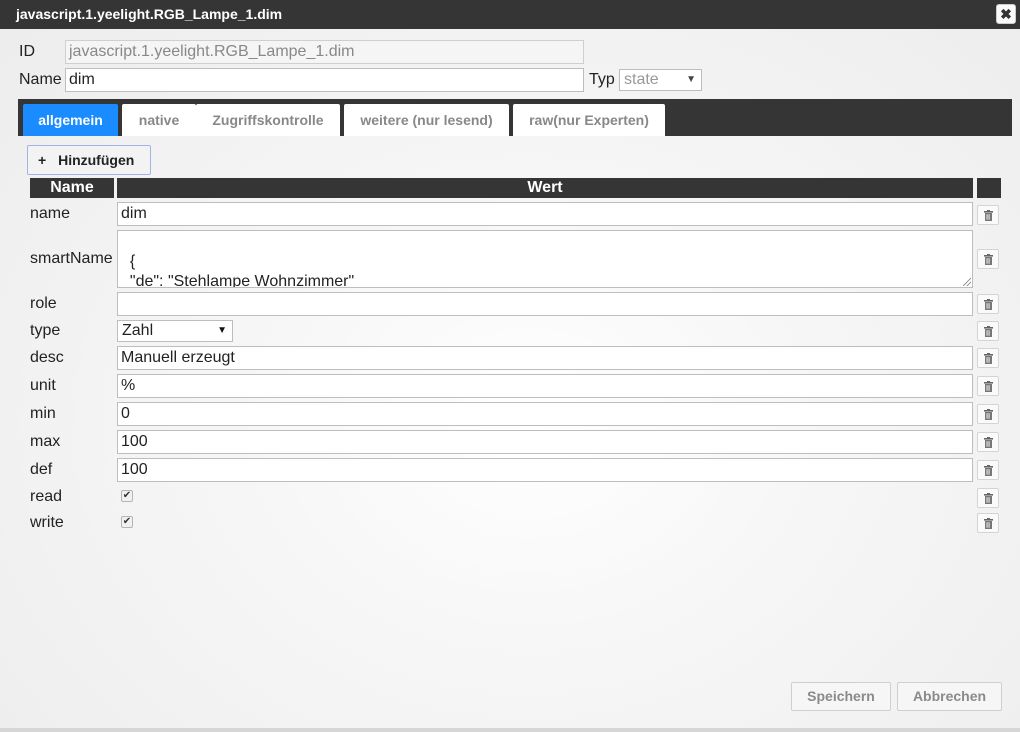 This screenshot has width=1020, height=732. Describe the element at coordinates (138, 330) in the screenshot. I see `type-select-value: Zahl` at that location.